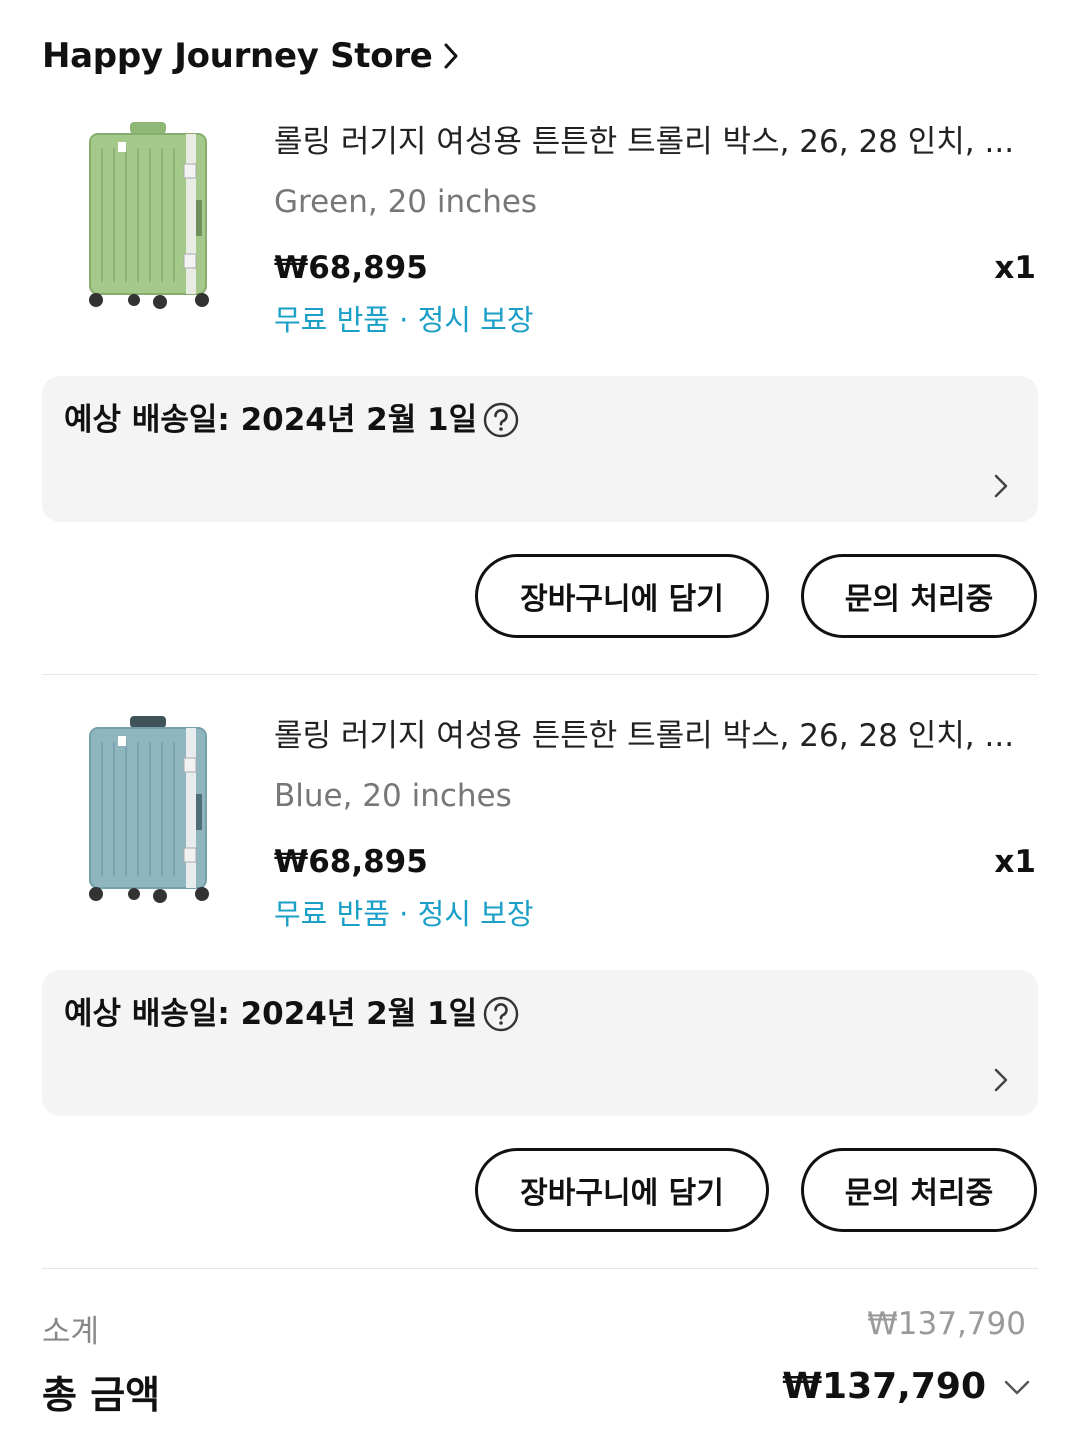 Image resolution: width=1080 pixels, height=1443 pixels. I want to click on total-amount-toggle: ₩137,790, so click(907, 1386).